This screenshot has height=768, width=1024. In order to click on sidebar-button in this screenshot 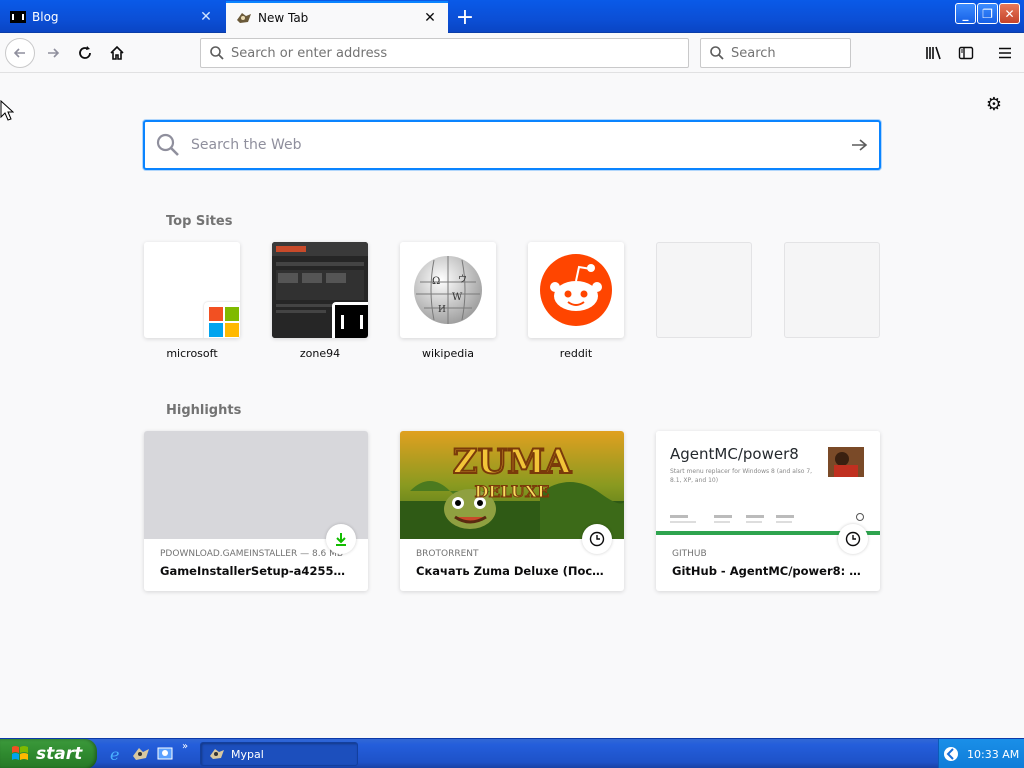, I will do `click(966, 53)`.